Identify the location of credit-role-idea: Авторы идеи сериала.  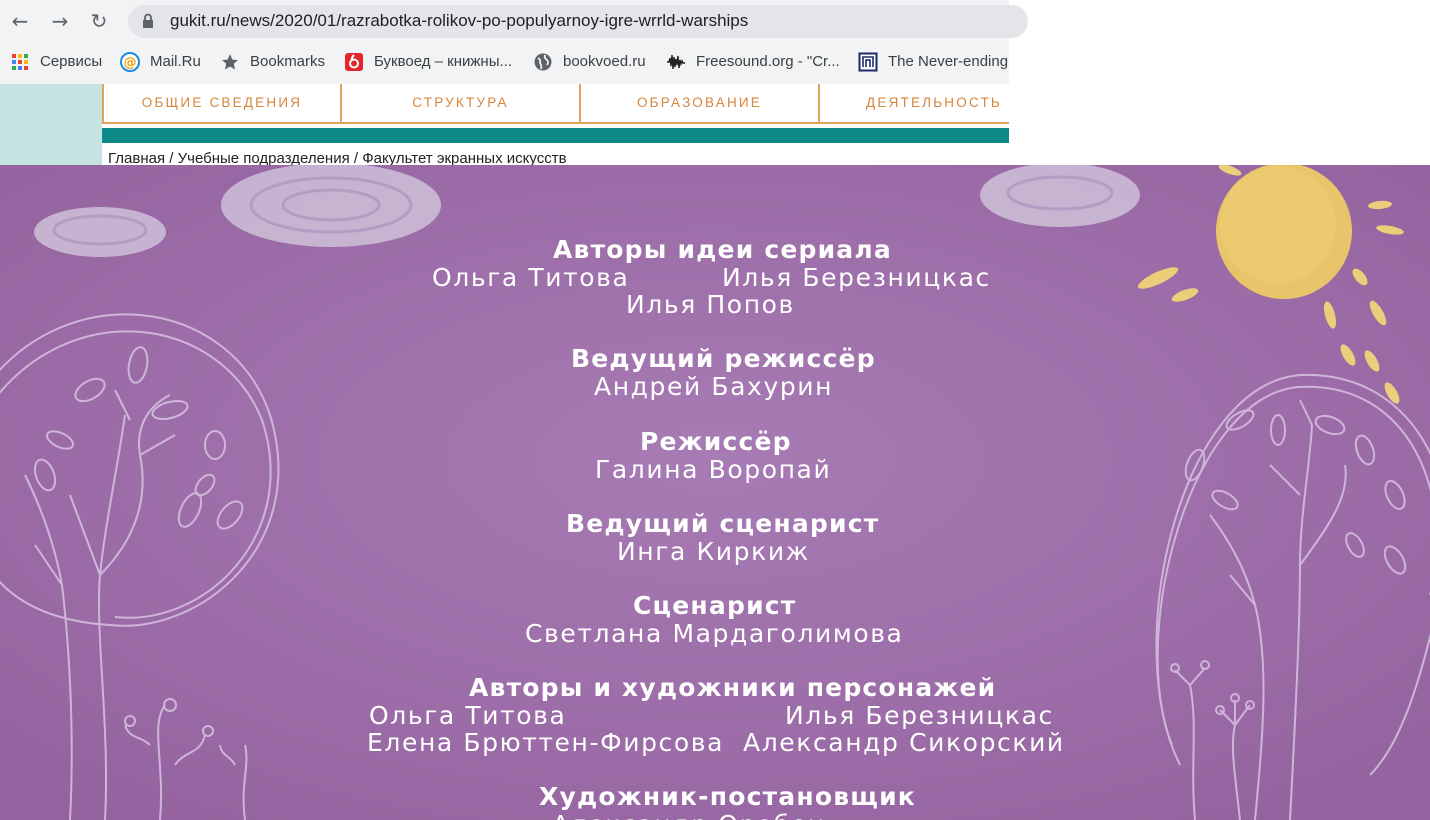
(722, 249).